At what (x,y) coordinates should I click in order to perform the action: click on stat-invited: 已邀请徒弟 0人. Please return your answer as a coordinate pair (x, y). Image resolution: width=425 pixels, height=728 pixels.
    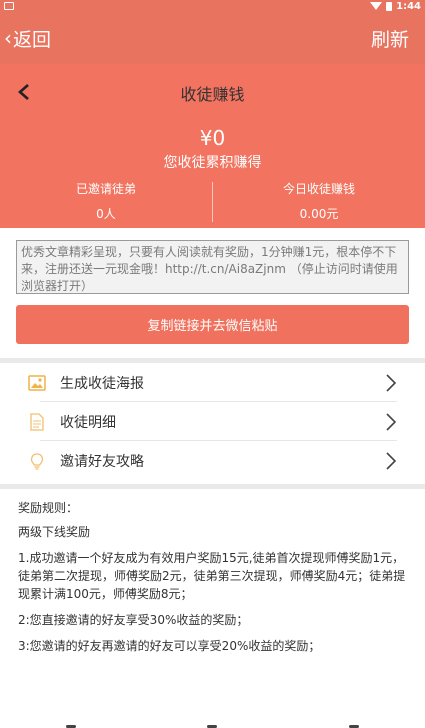
    Looking at the image, I should click on (106, 202).